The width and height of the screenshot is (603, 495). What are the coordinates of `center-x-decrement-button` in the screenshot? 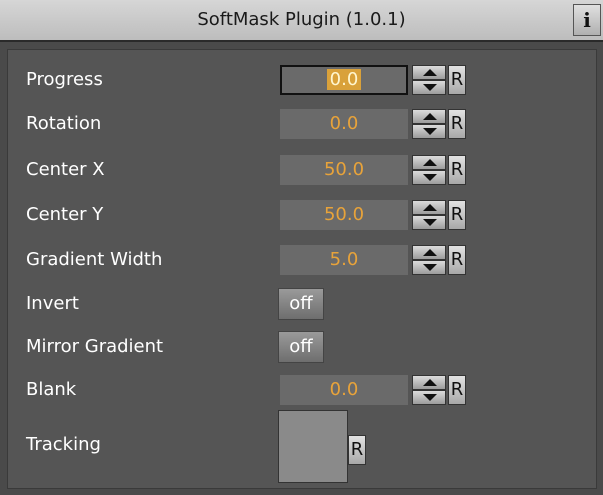 It's located at (429, 177).